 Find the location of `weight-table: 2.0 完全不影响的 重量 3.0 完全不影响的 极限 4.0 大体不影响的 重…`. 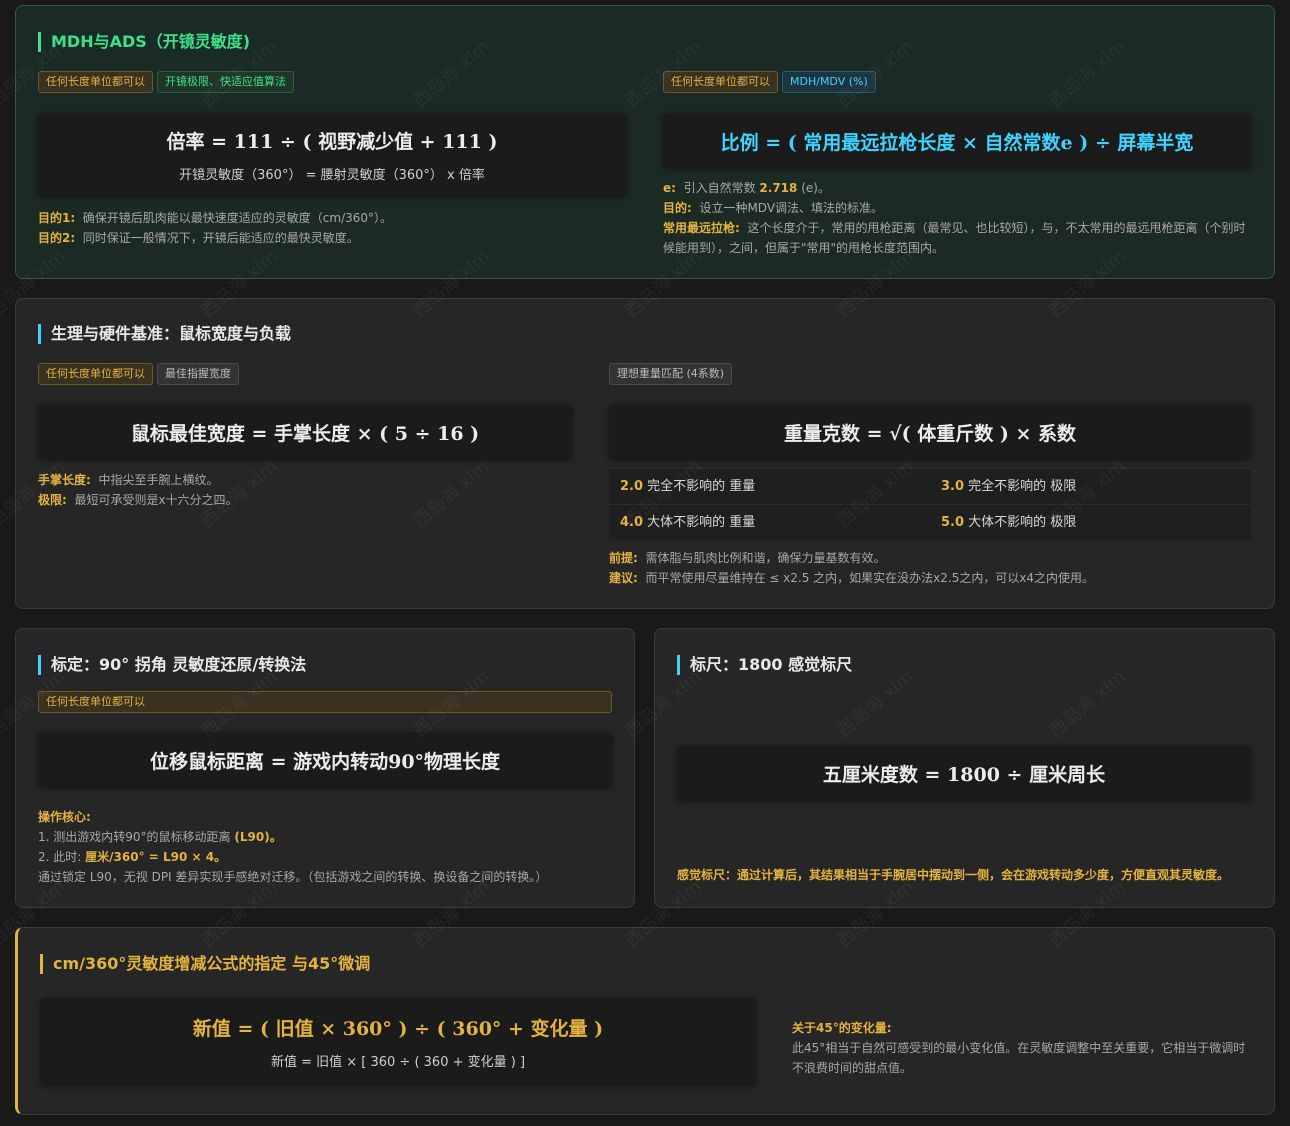

weight-table: 2.0 完全不影响的 重量 3.0 完全不影响的 极限 4.0 大体不影响的 重… is located at coordinates (930, 504).